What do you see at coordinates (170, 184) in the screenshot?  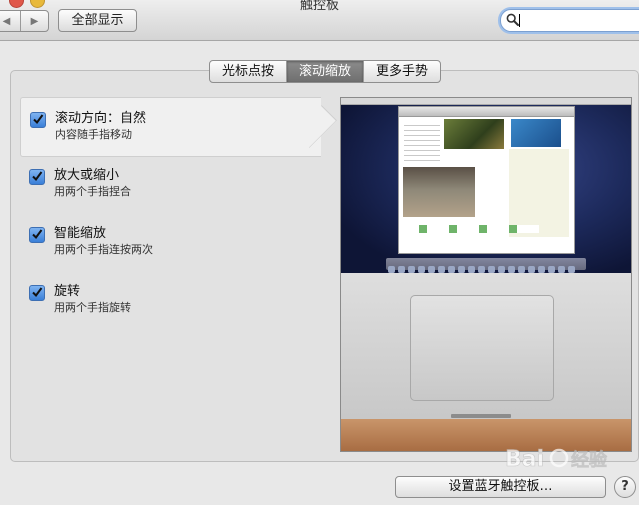 I see `option-zoom-in-out: 放大或缩小 用两个手指捏合` at bounding box center [170, 184].